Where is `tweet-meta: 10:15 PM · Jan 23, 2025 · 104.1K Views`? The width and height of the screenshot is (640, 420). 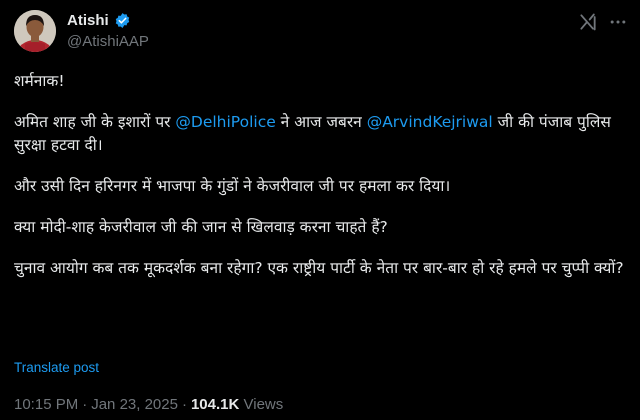
tweet-meta: 10:15 PM · Jan 23, 2025 · 104.1K Views is located at coordinates (148, 404).